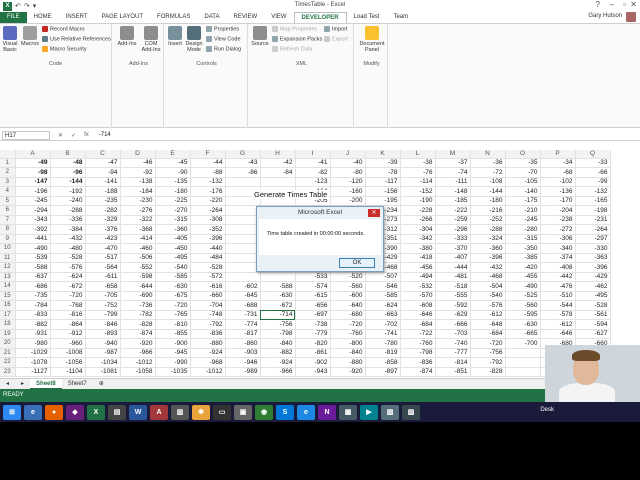  What do you see at coordinates (208, 182) in the screenshot?
I see `cell: -132` at bounding box center [208, 182].